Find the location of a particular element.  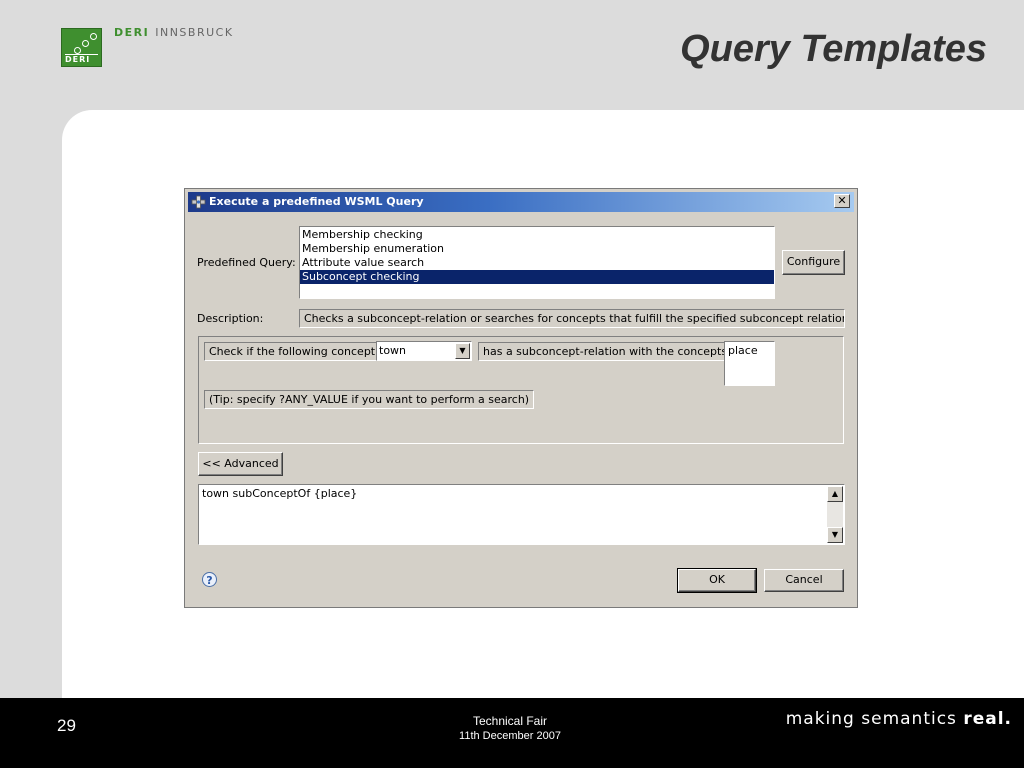

predefined-query-label: Predefined Query: is located at coordinates (246, 262).